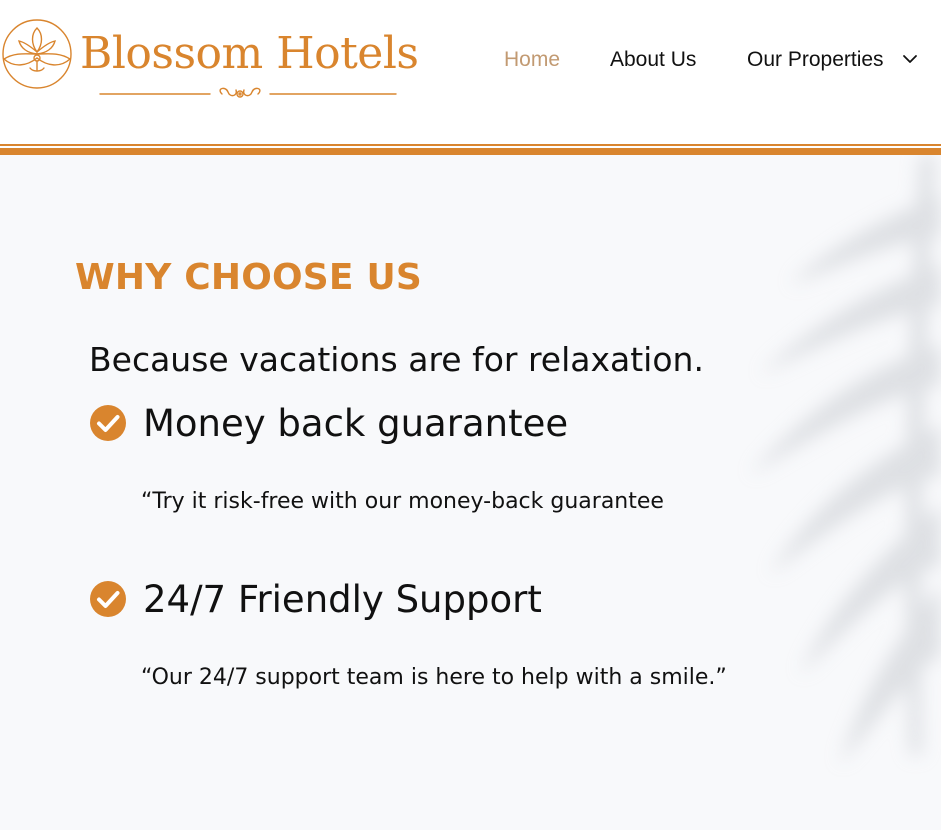  What do you see at coordinates (910, 59) in the screenshot?
I see `chevron-down-icon` at bounding box center [910, 59].